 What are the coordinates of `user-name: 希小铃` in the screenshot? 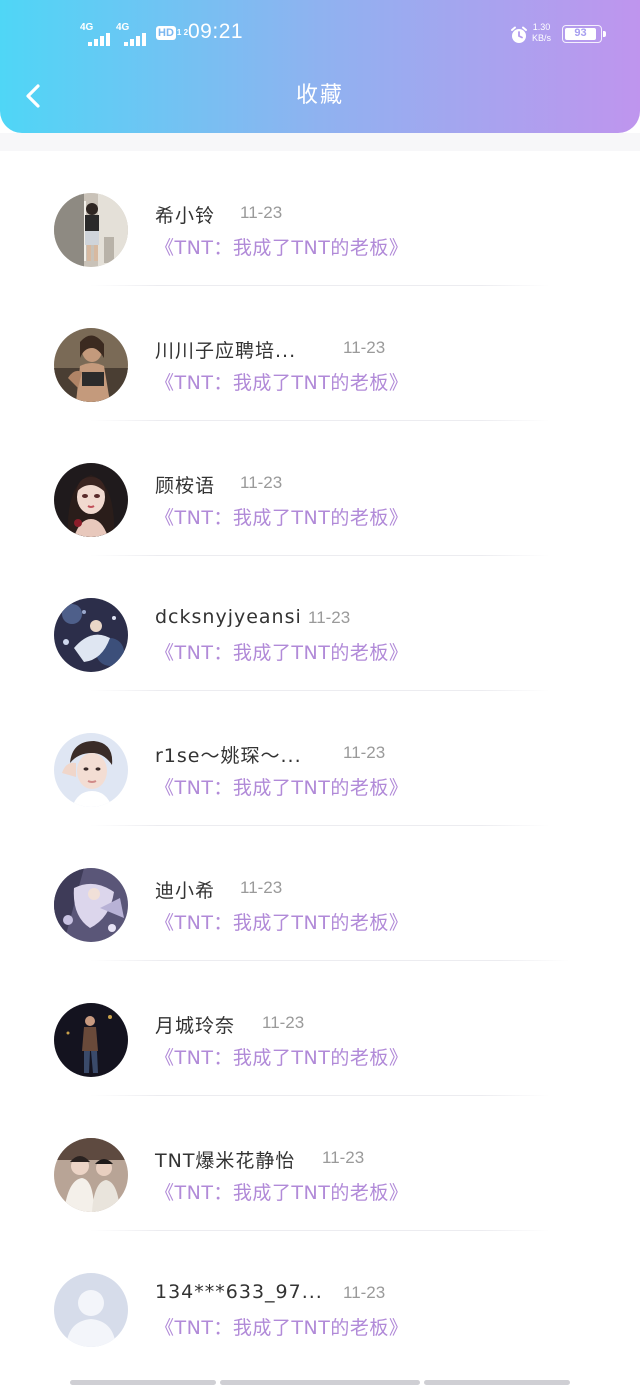 It's located at (185, 216).